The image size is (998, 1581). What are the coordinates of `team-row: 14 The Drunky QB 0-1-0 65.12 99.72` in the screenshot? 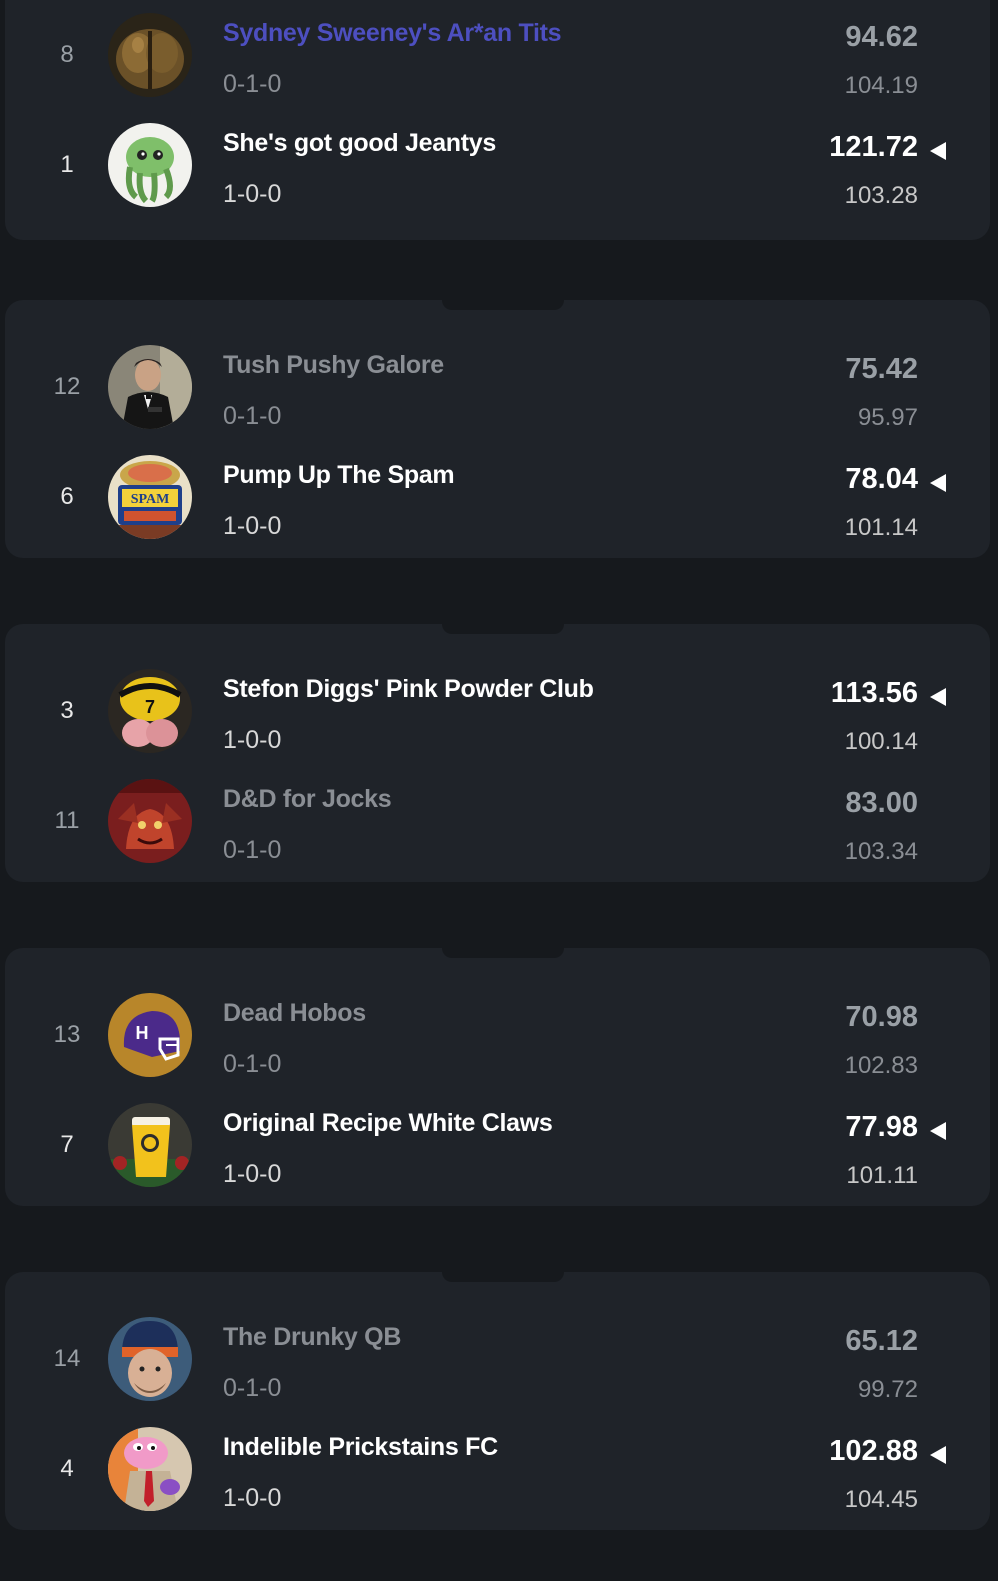 It's located at (497, 1359).